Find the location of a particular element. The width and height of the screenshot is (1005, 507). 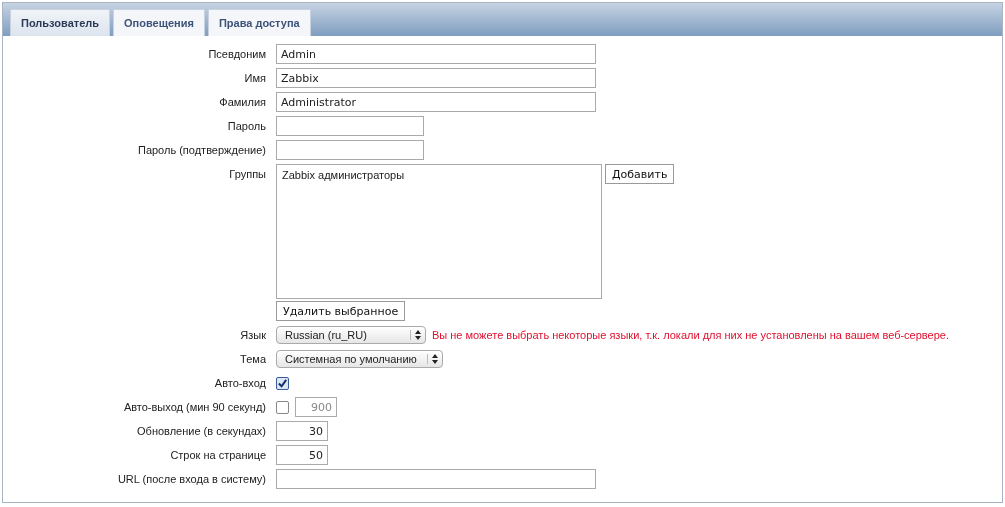

field-label: Тема is located at coordinates (252, 359).